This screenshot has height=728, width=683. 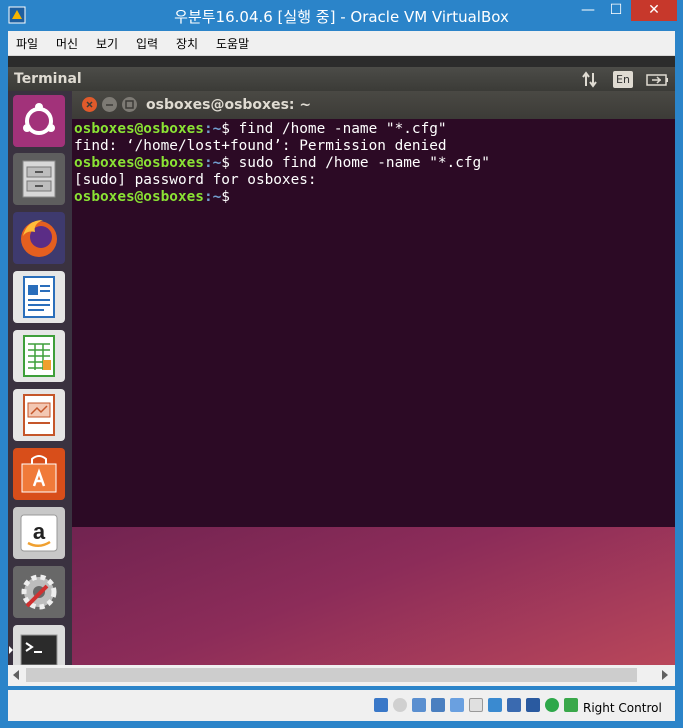 I want to click on scrollbar-thumb, so click(x=331, y=675).